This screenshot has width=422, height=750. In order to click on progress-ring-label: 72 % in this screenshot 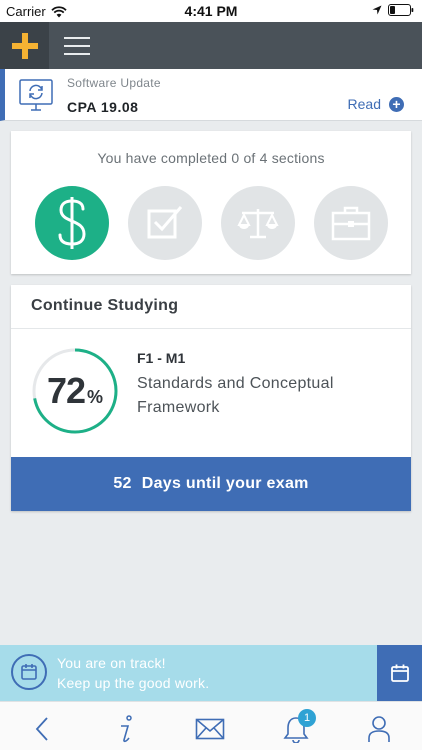, I will do `click(75, 391)`.